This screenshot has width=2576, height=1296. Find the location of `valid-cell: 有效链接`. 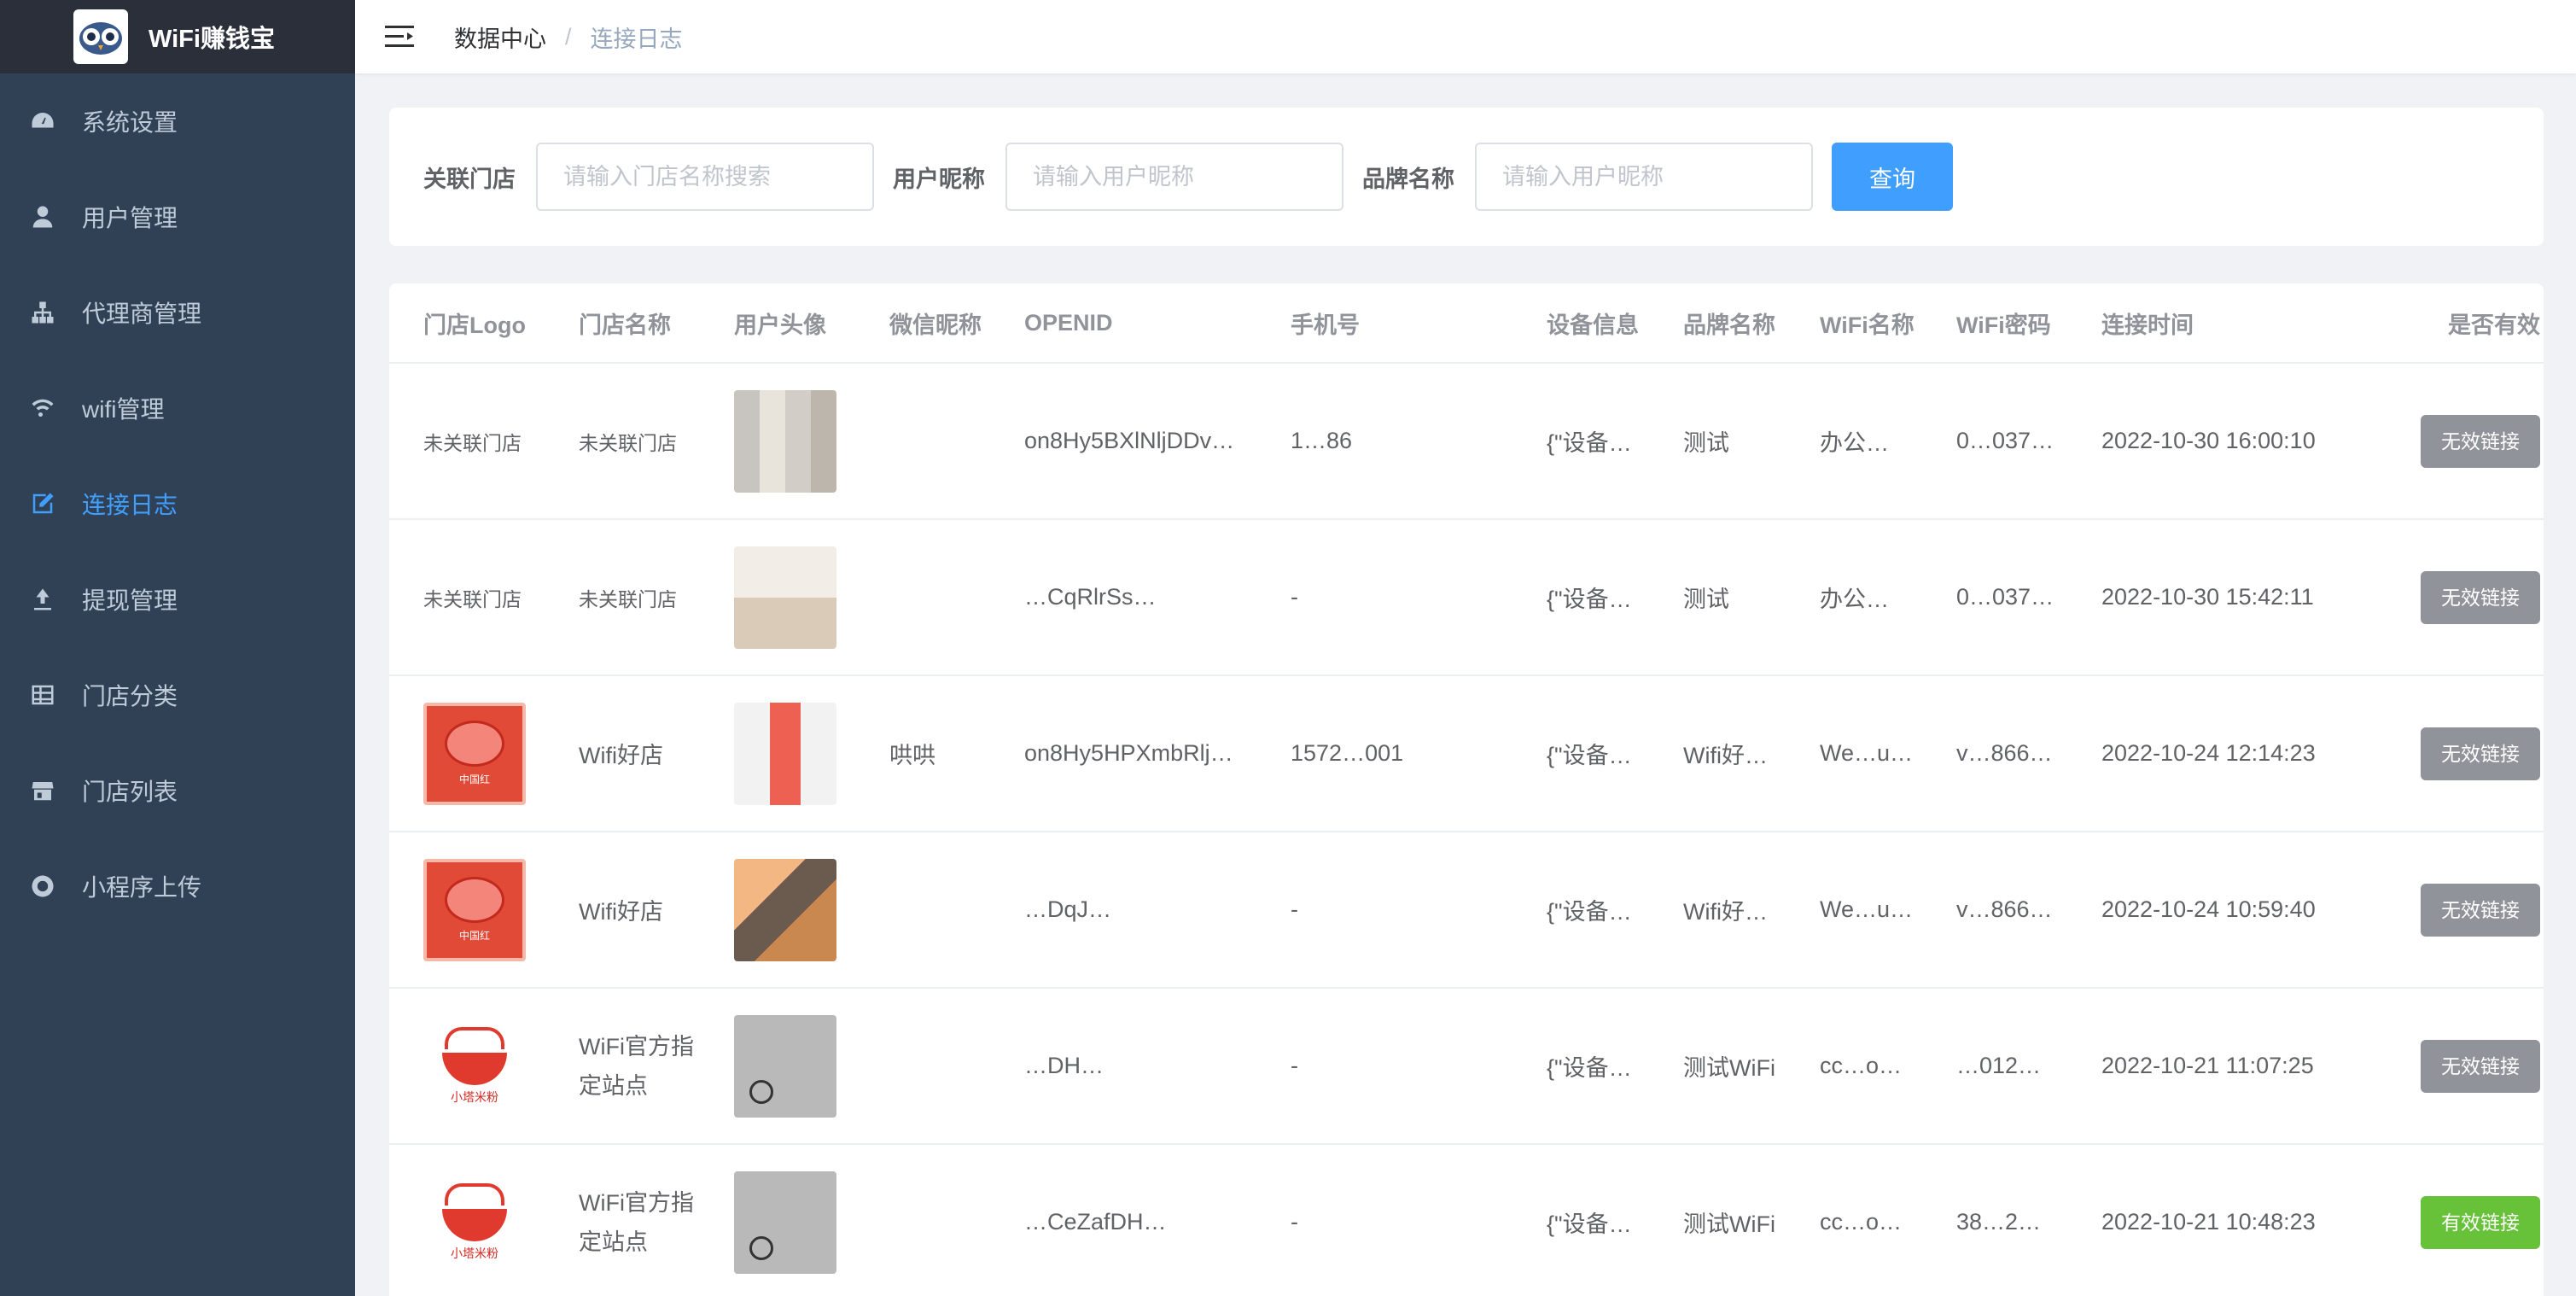

valid-cell: 有效链接 is located at coordinates (2459, 1222).